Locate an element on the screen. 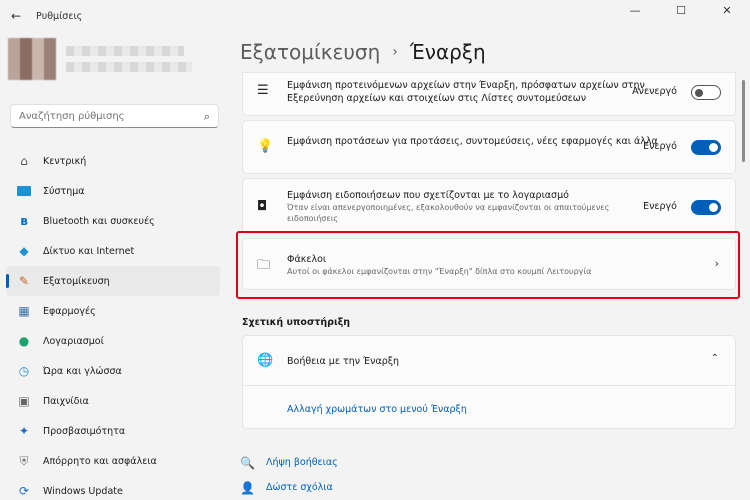 The height and width of the screenshot is (500, 750). profile-name-redacted is located at coordinates (125, 51).